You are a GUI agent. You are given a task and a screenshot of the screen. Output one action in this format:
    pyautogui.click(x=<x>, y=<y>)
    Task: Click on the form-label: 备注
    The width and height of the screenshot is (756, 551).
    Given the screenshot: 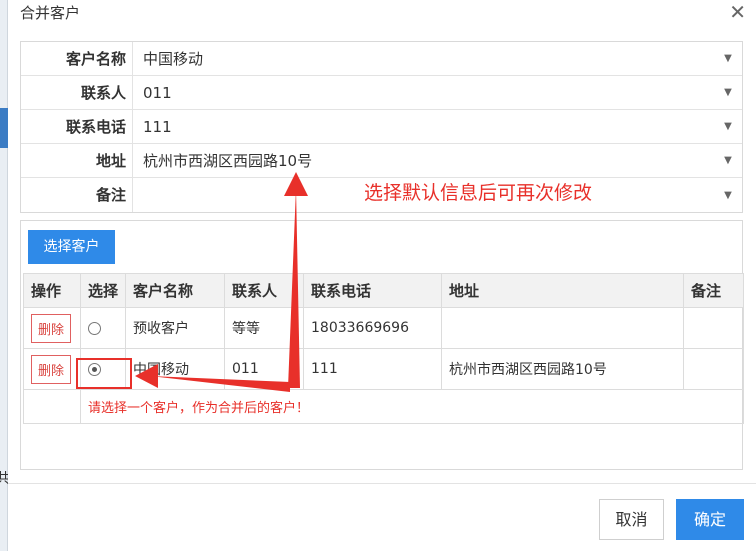 What is the action you would take?
    pyautogui.click(x=77, y=195)
    